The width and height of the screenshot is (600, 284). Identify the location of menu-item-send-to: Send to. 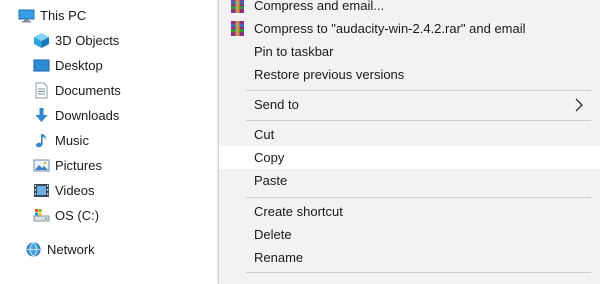
(409, 104).